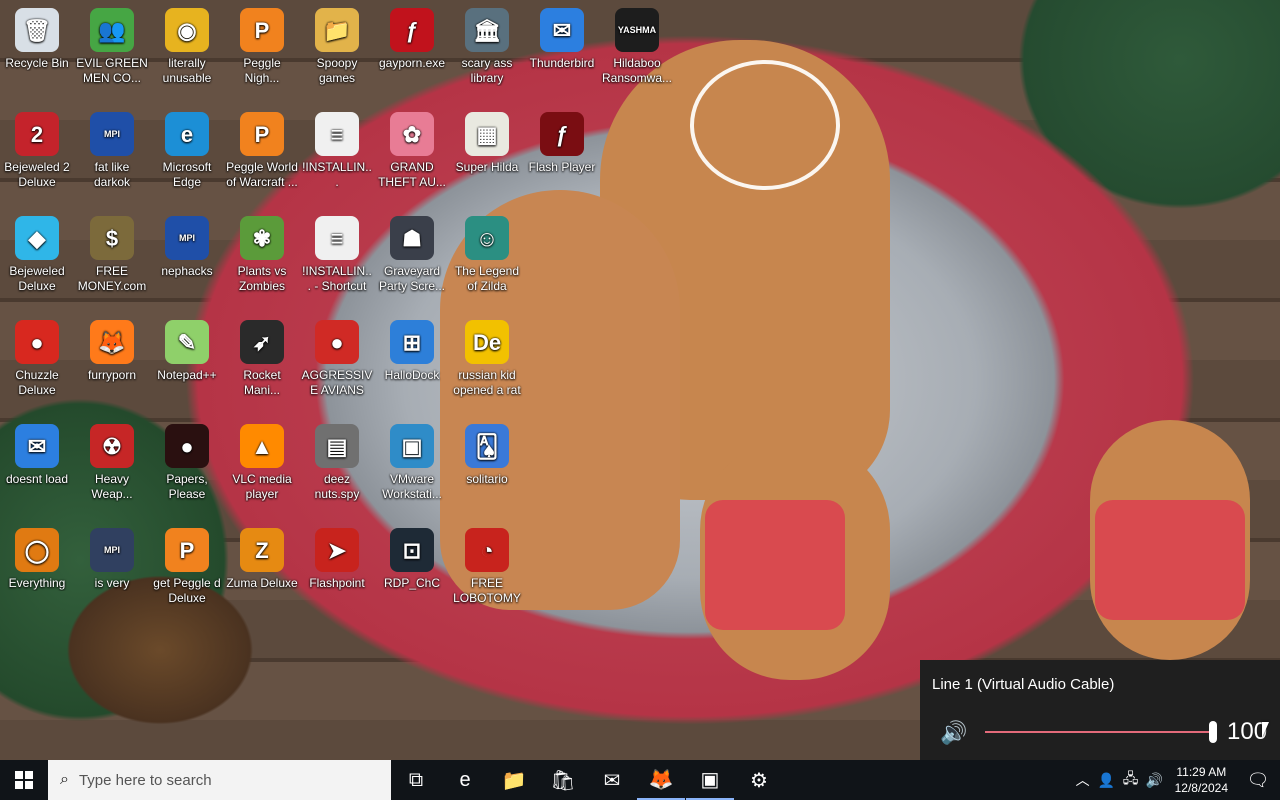  I want to click on desktop-icon-bejeweled-deluxe: ◆ Bejeweled Deluxe, so click(37, 260).